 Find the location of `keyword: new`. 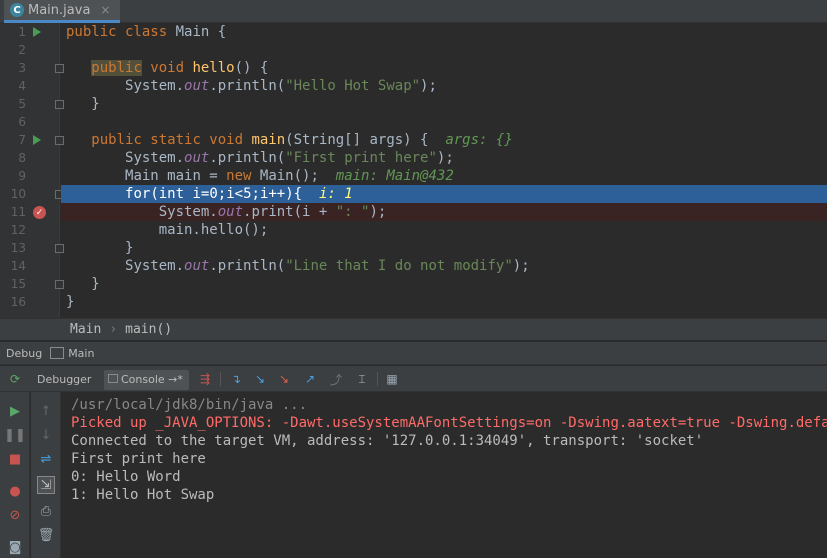

keyword: new is located at coordinates (239, 176).